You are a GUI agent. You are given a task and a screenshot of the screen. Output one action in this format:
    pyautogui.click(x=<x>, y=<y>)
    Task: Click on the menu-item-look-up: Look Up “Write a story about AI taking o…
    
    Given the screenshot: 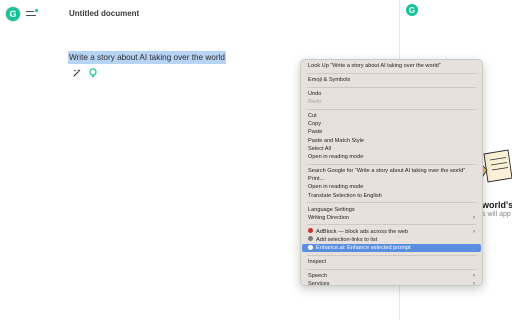 What is the action you would take?
    pyautogui.click(x=391, y=66)
    